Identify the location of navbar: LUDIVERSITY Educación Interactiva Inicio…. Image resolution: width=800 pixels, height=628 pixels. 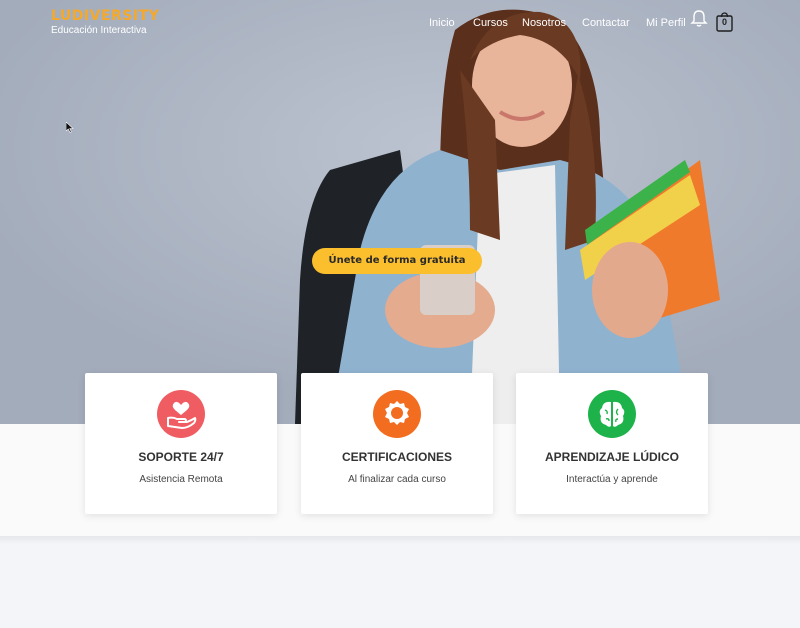
(400, 23).